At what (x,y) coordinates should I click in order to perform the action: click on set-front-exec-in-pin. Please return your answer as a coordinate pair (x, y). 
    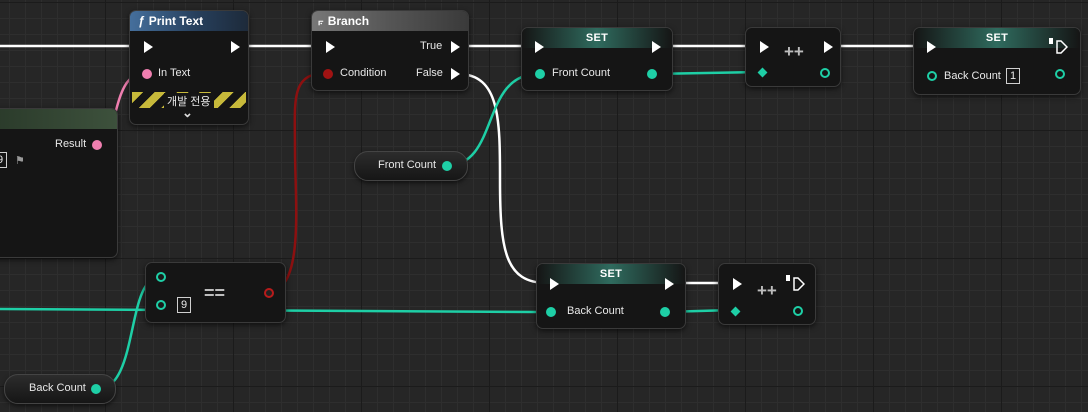
    Looking at the image, I should click on (539, 47).